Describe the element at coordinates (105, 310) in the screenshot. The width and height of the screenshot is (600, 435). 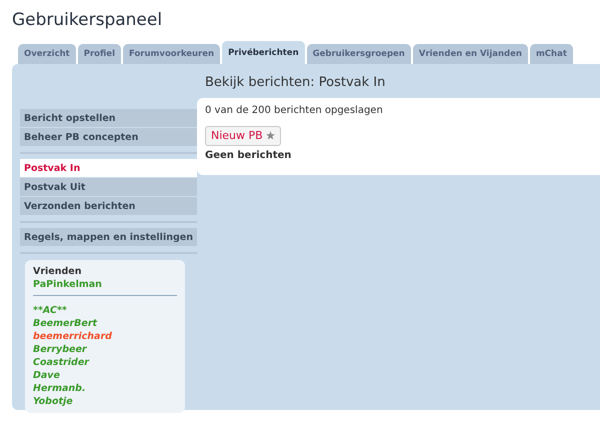
I see `friend-link: **AC**` at that location.